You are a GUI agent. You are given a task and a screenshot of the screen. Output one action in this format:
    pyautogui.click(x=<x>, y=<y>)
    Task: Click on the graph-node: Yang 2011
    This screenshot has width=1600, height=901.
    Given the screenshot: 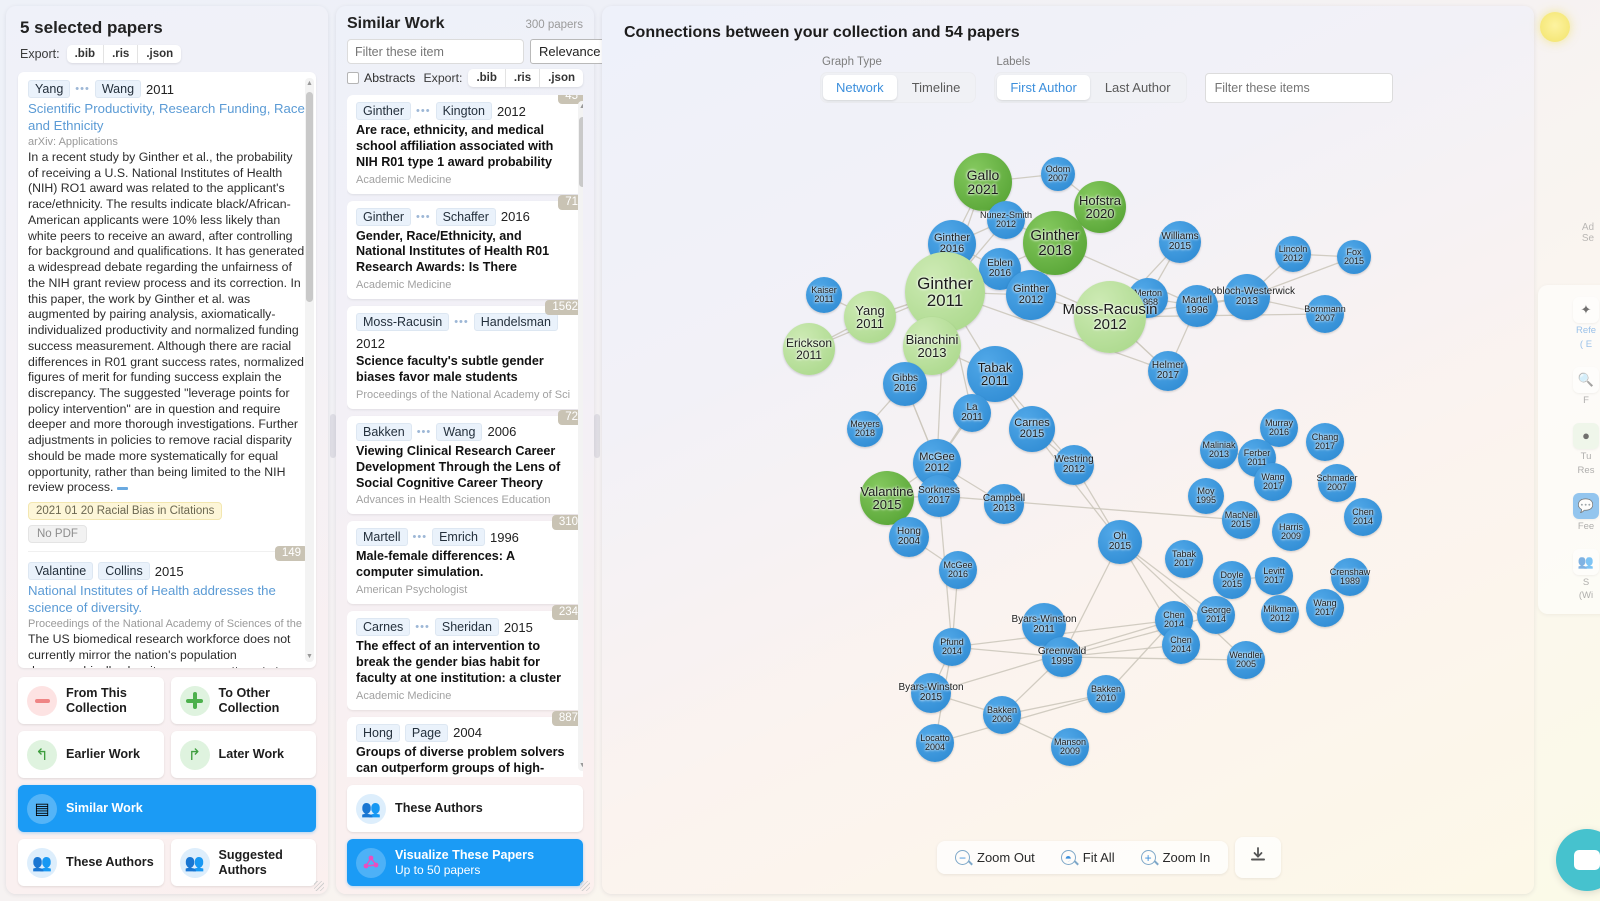 What is the action you would take?
    pyautogui.click(x=870, y=317)
    